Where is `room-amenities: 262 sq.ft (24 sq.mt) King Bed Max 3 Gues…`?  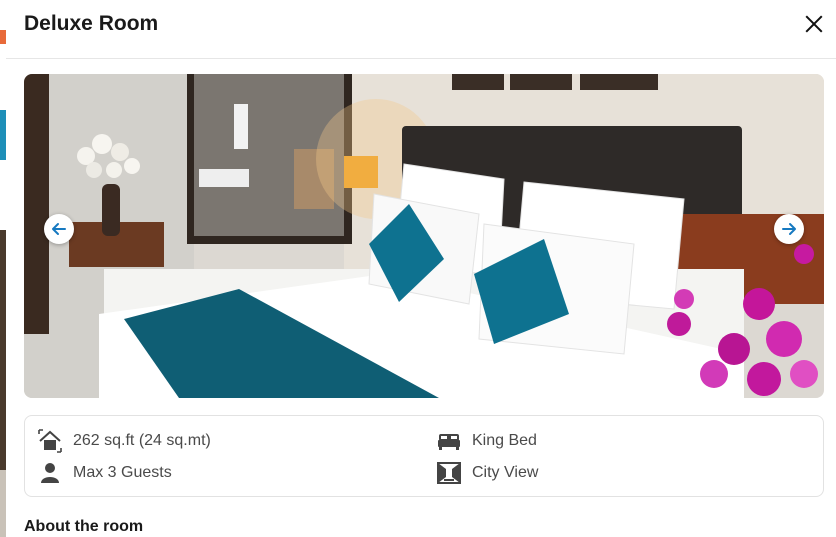
room-amenities: 262 sq.ft (24 sq.mt) King Bed Max 3 Gues… is located at coordinates (424, 456).